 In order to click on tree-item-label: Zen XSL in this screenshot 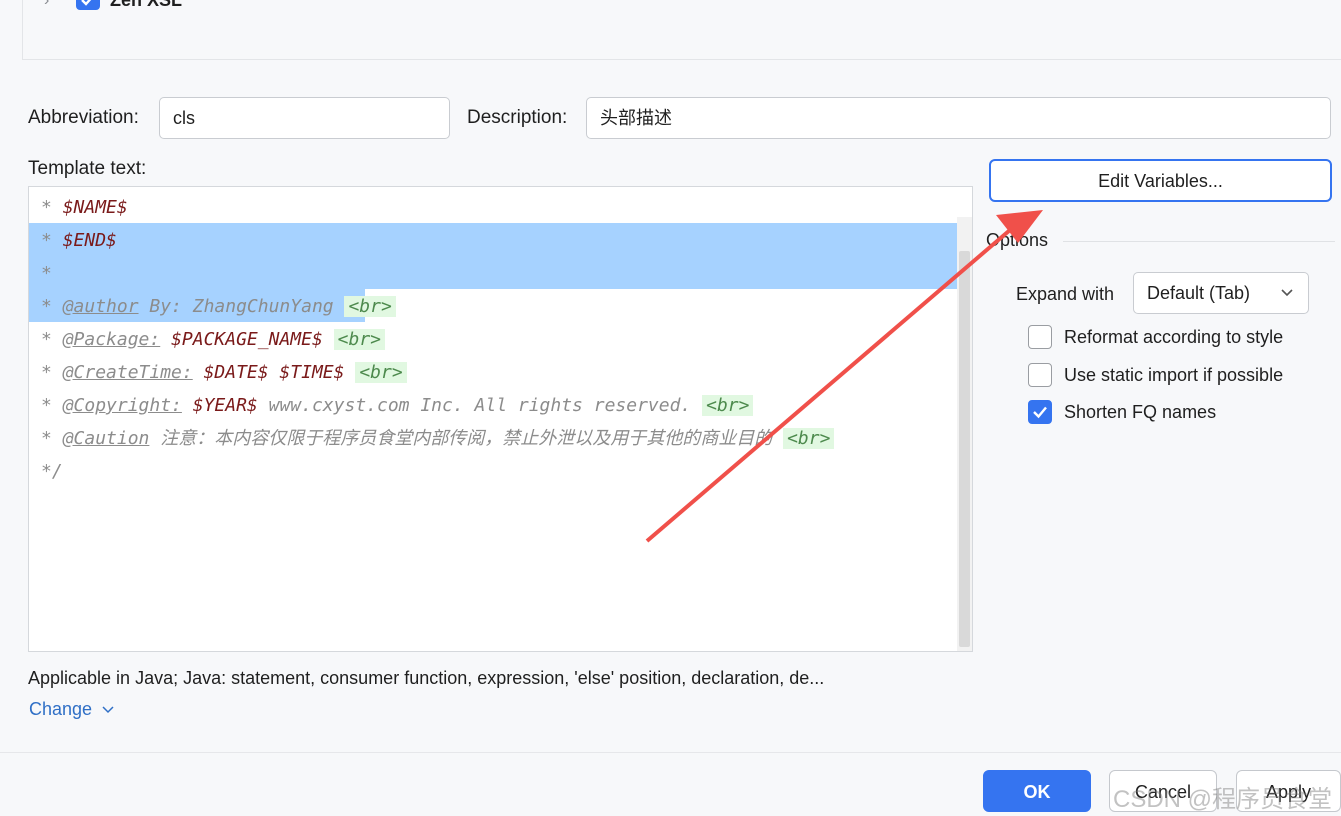, I will do `click(146, 5)`.